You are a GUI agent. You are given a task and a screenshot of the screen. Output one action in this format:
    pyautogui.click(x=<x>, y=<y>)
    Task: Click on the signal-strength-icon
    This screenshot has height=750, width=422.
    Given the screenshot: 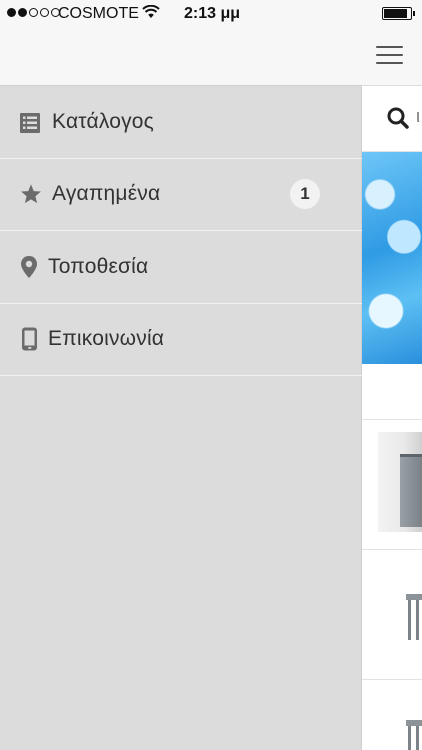 What is the action you would take?
    pyautogui.click(x=33, y=12)
    